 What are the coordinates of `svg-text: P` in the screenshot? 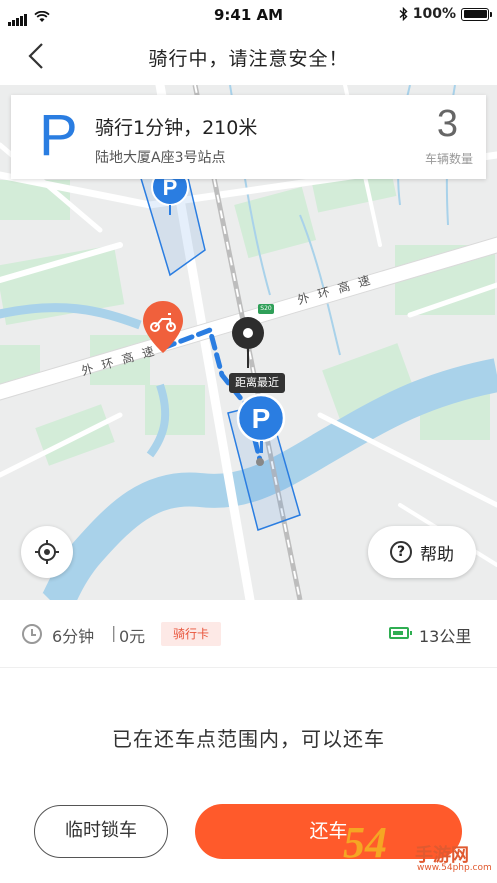 It's located at (261, 418).